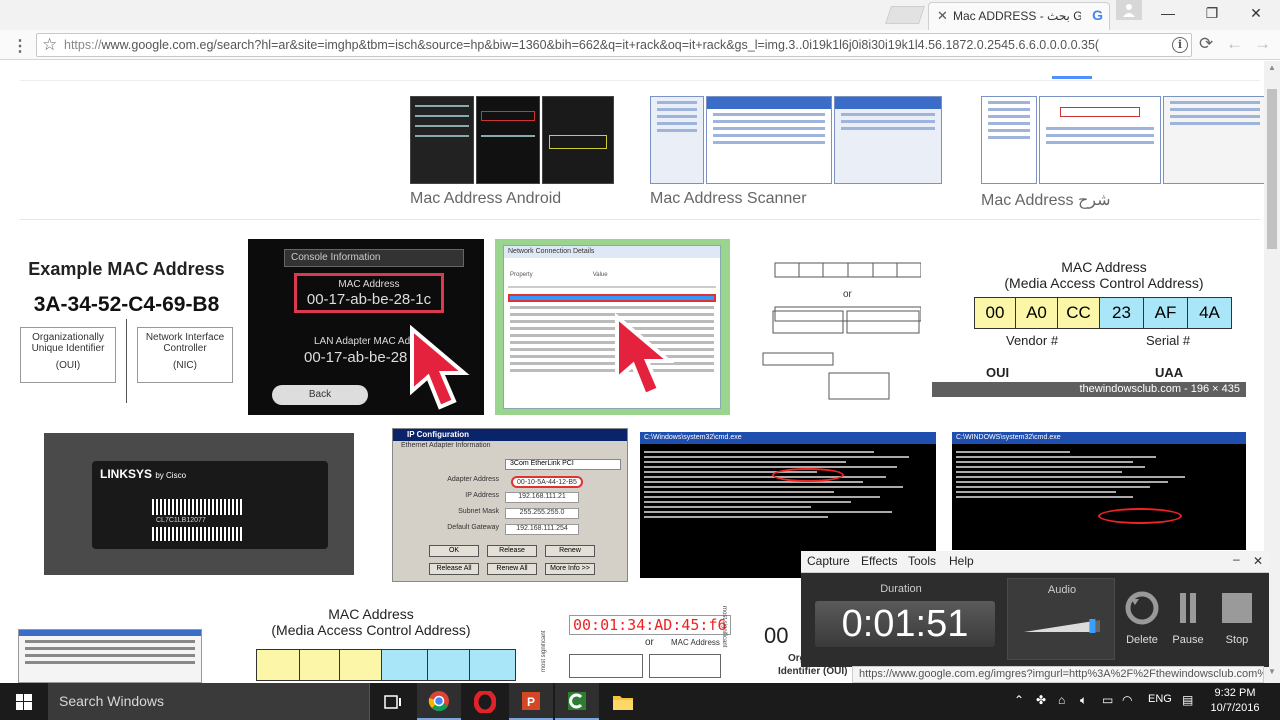  What do you see at coordinates (1235, 701) in the screenshot?
I see `system-clock: 9:32 PM 10/7/2016` at bounding box center [1235, 701].